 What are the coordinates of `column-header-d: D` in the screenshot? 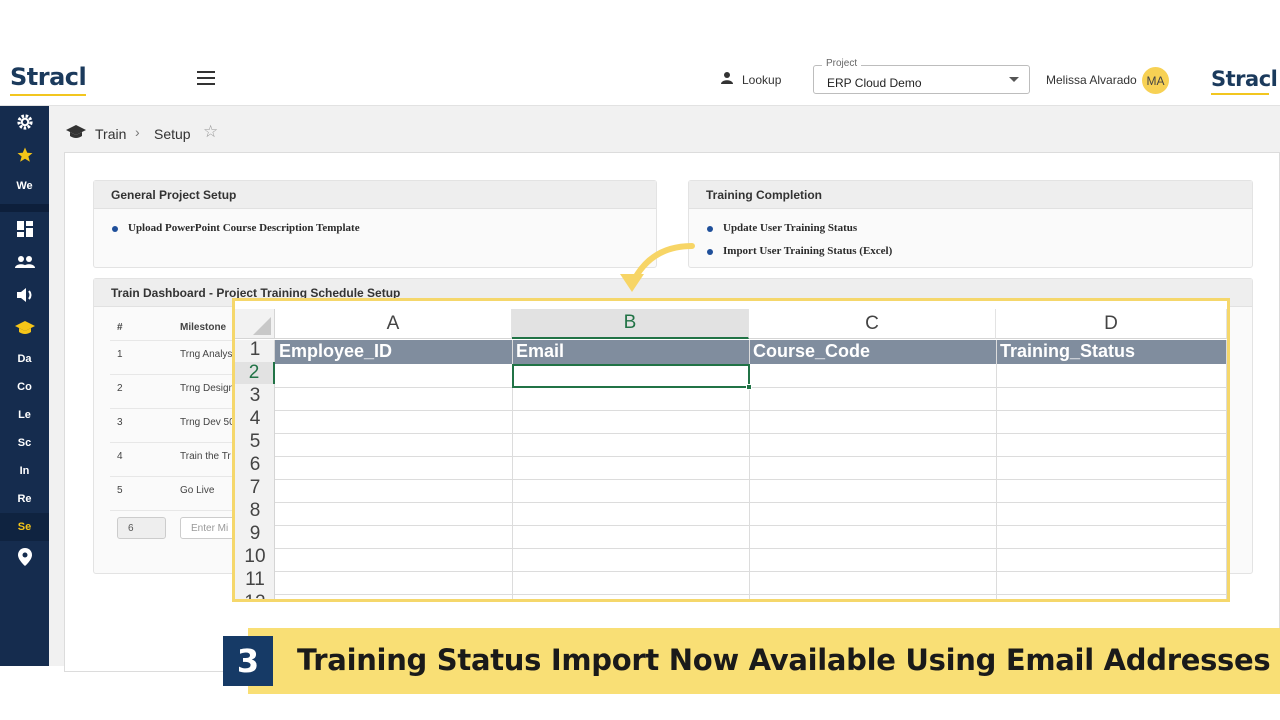 It's located at (1111, 324).